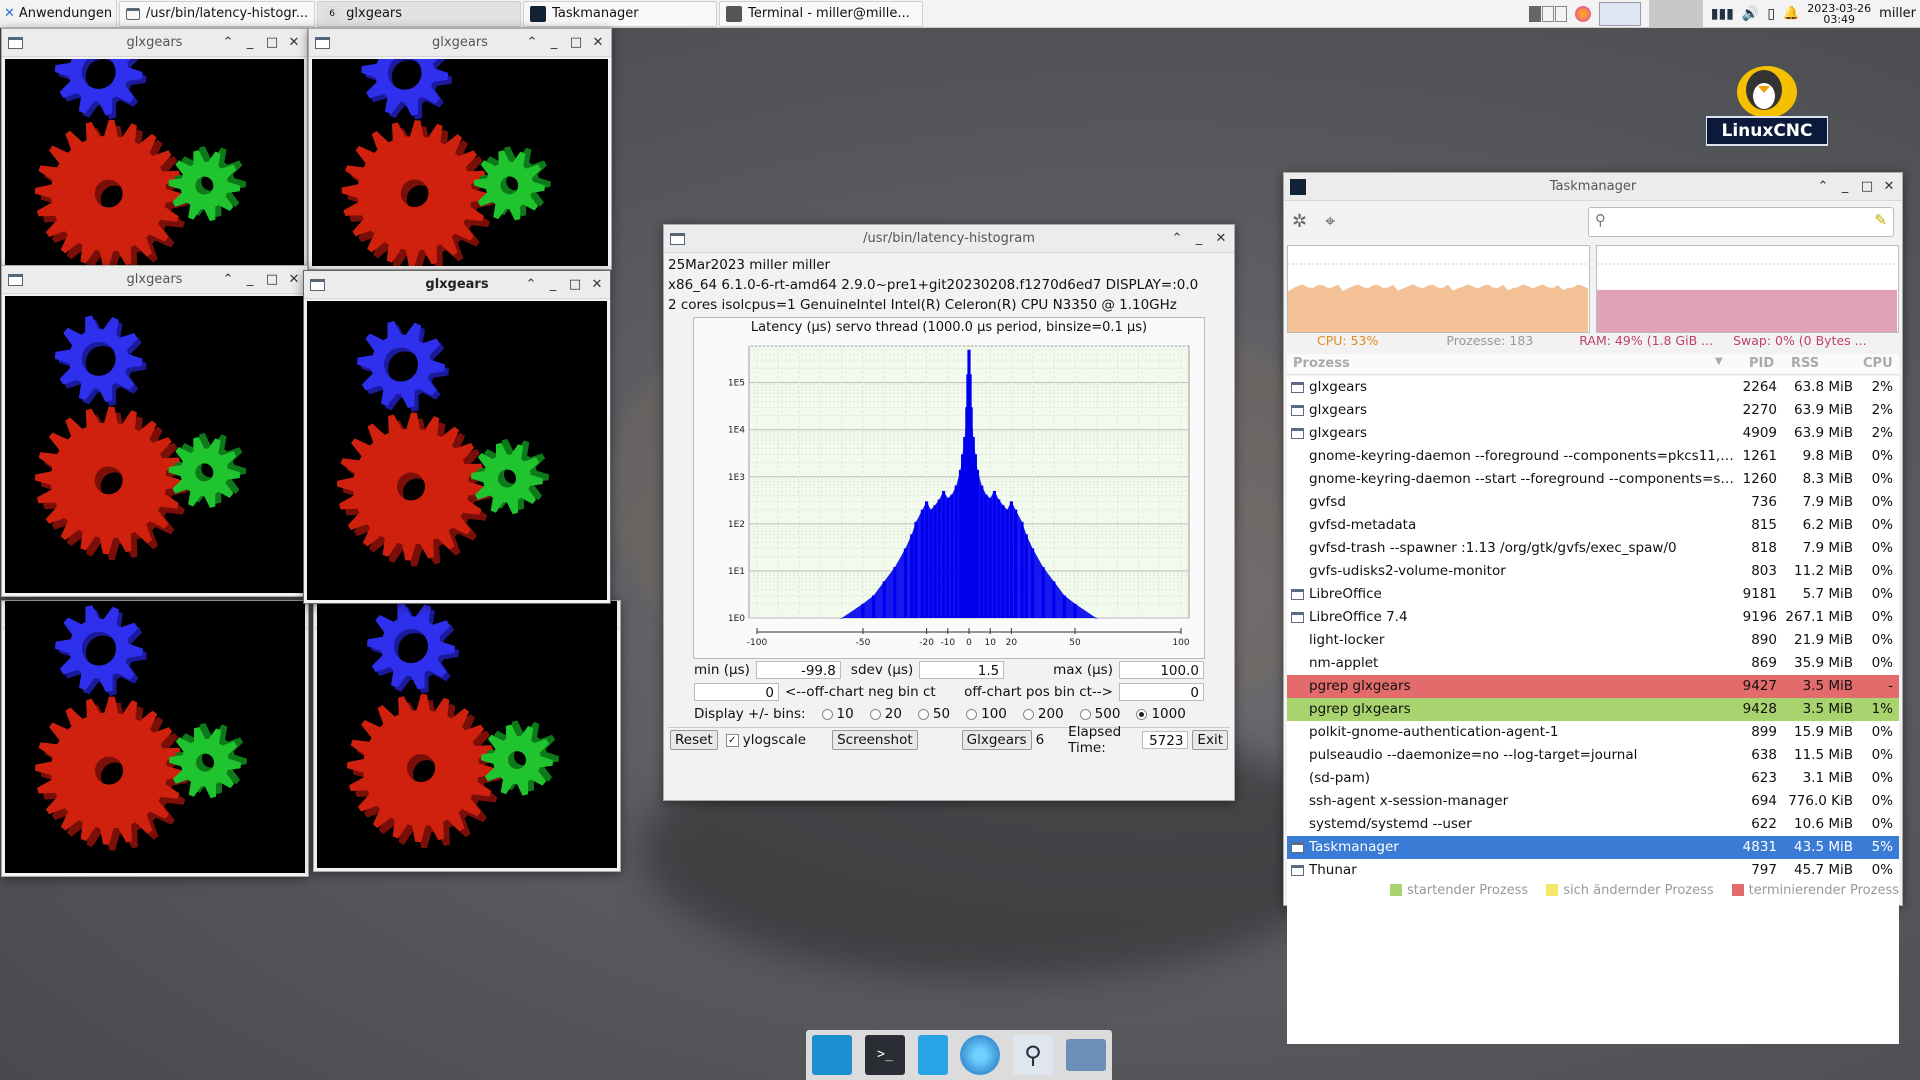 The image size is (1920, 1080). What do you see at coordinates (1791, 13) in the screenshot?
I see `notifications-bell-icon: 🔔` at bounding box center [1791, 13].